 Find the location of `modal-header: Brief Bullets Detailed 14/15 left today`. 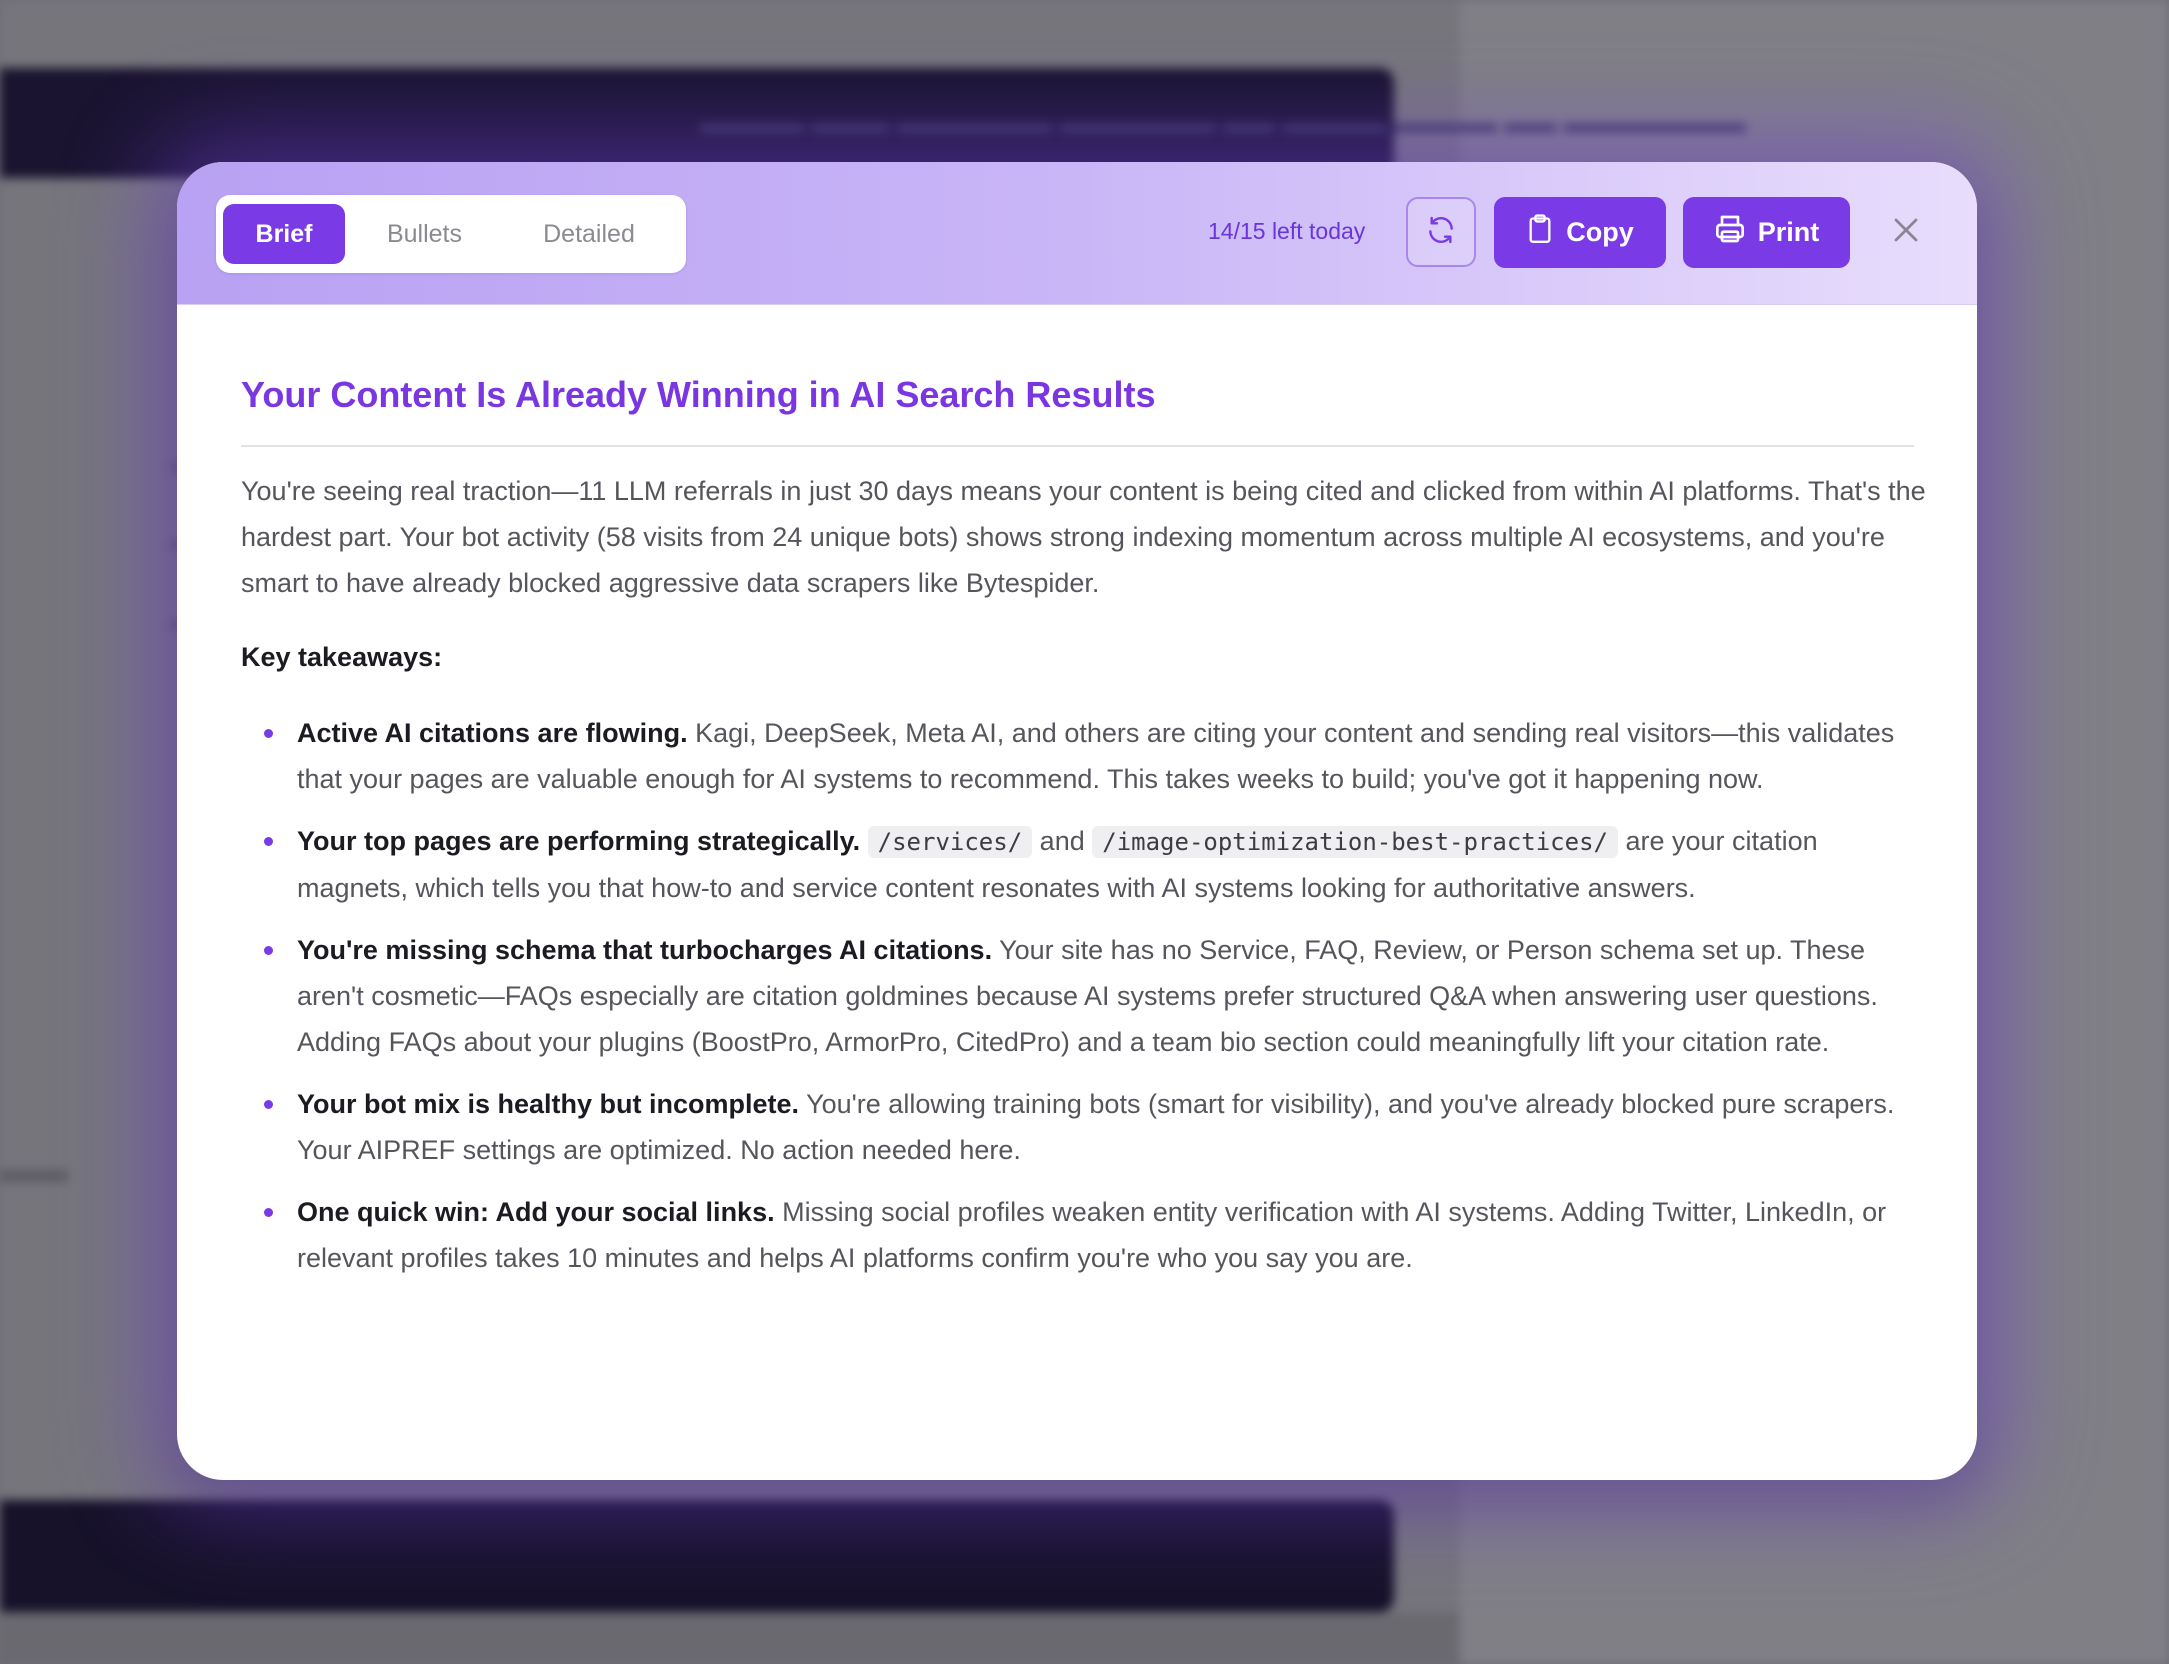

modal-header: Brief Bullets Detailed 14/15 left today is located at coordinates (1077, 233).